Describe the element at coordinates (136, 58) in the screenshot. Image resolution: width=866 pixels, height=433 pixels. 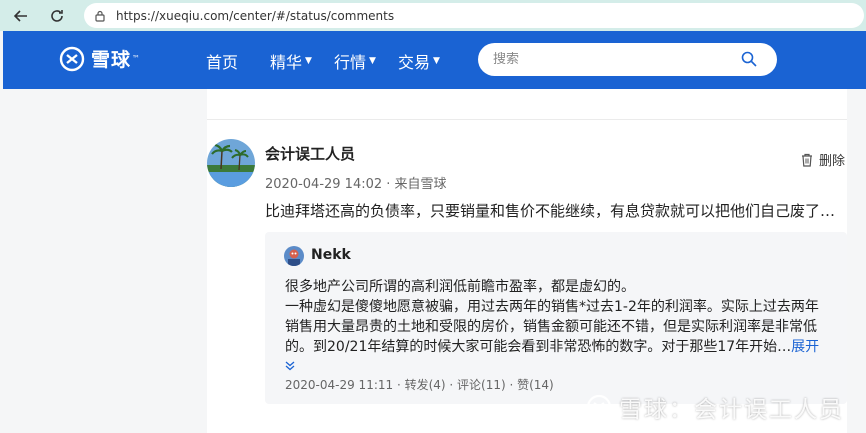
I see `trademark: ™` at that location.